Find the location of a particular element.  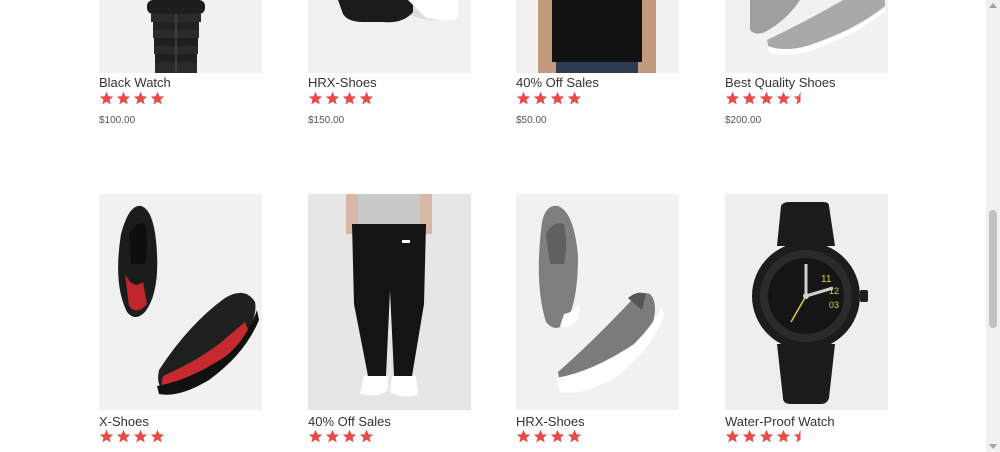

product-price: $150.00 is located at coordinates (326, 120).